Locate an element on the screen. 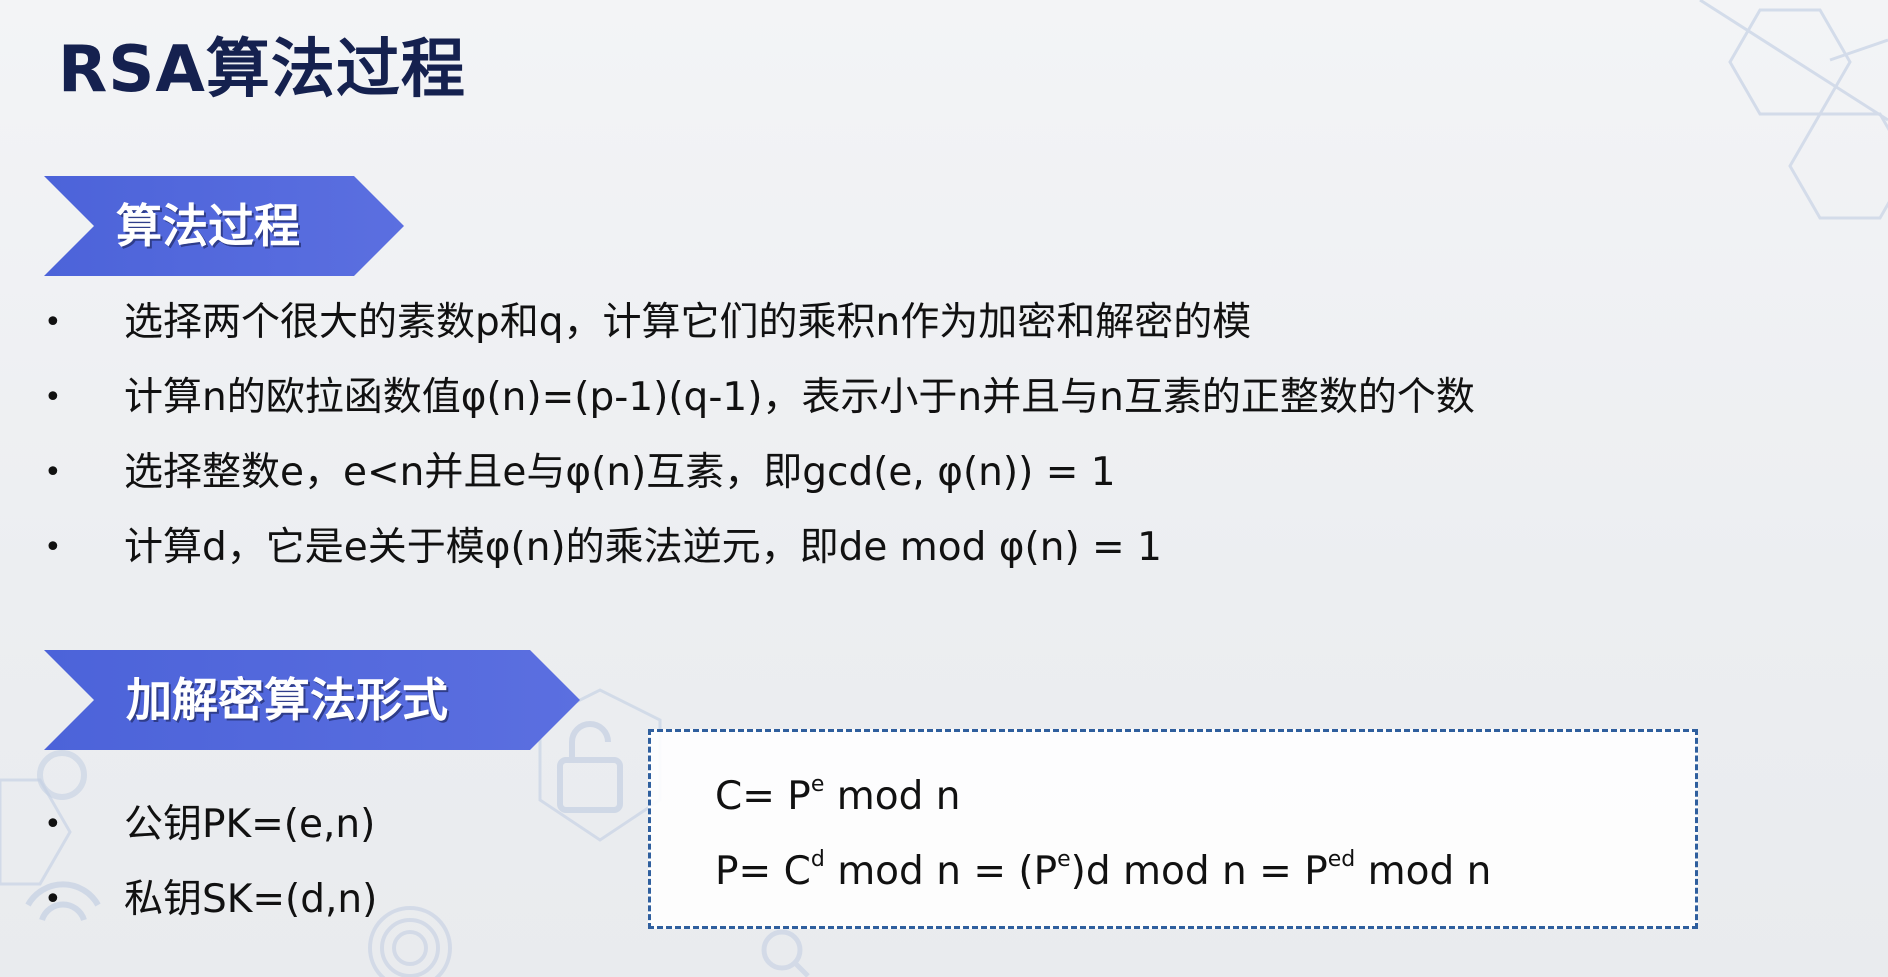 This screenshot has width=1888, height=977. list-item: 选择整数e，e<n并且e与φ(n)互素，即gcd(e, φ(n)) = 1 is located at coordinates (757, 482).